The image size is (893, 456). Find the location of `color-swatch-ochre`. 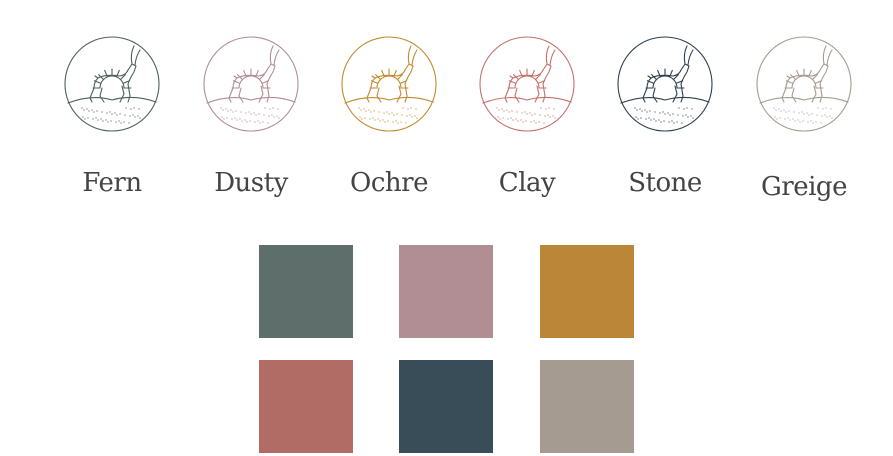

color-swatch-ochre is located at coordinates (587, 291).